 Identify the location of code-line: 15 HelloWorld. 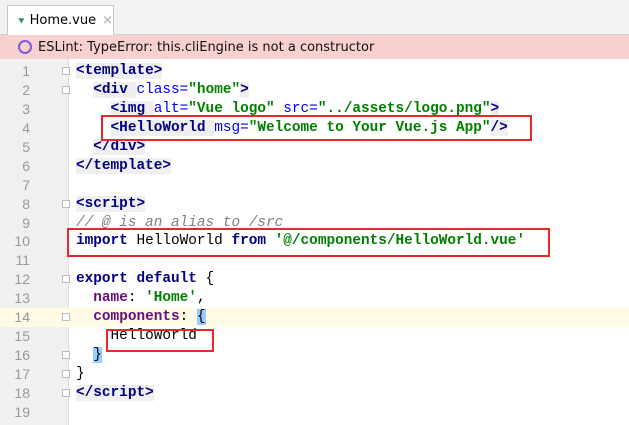
(314, 336).